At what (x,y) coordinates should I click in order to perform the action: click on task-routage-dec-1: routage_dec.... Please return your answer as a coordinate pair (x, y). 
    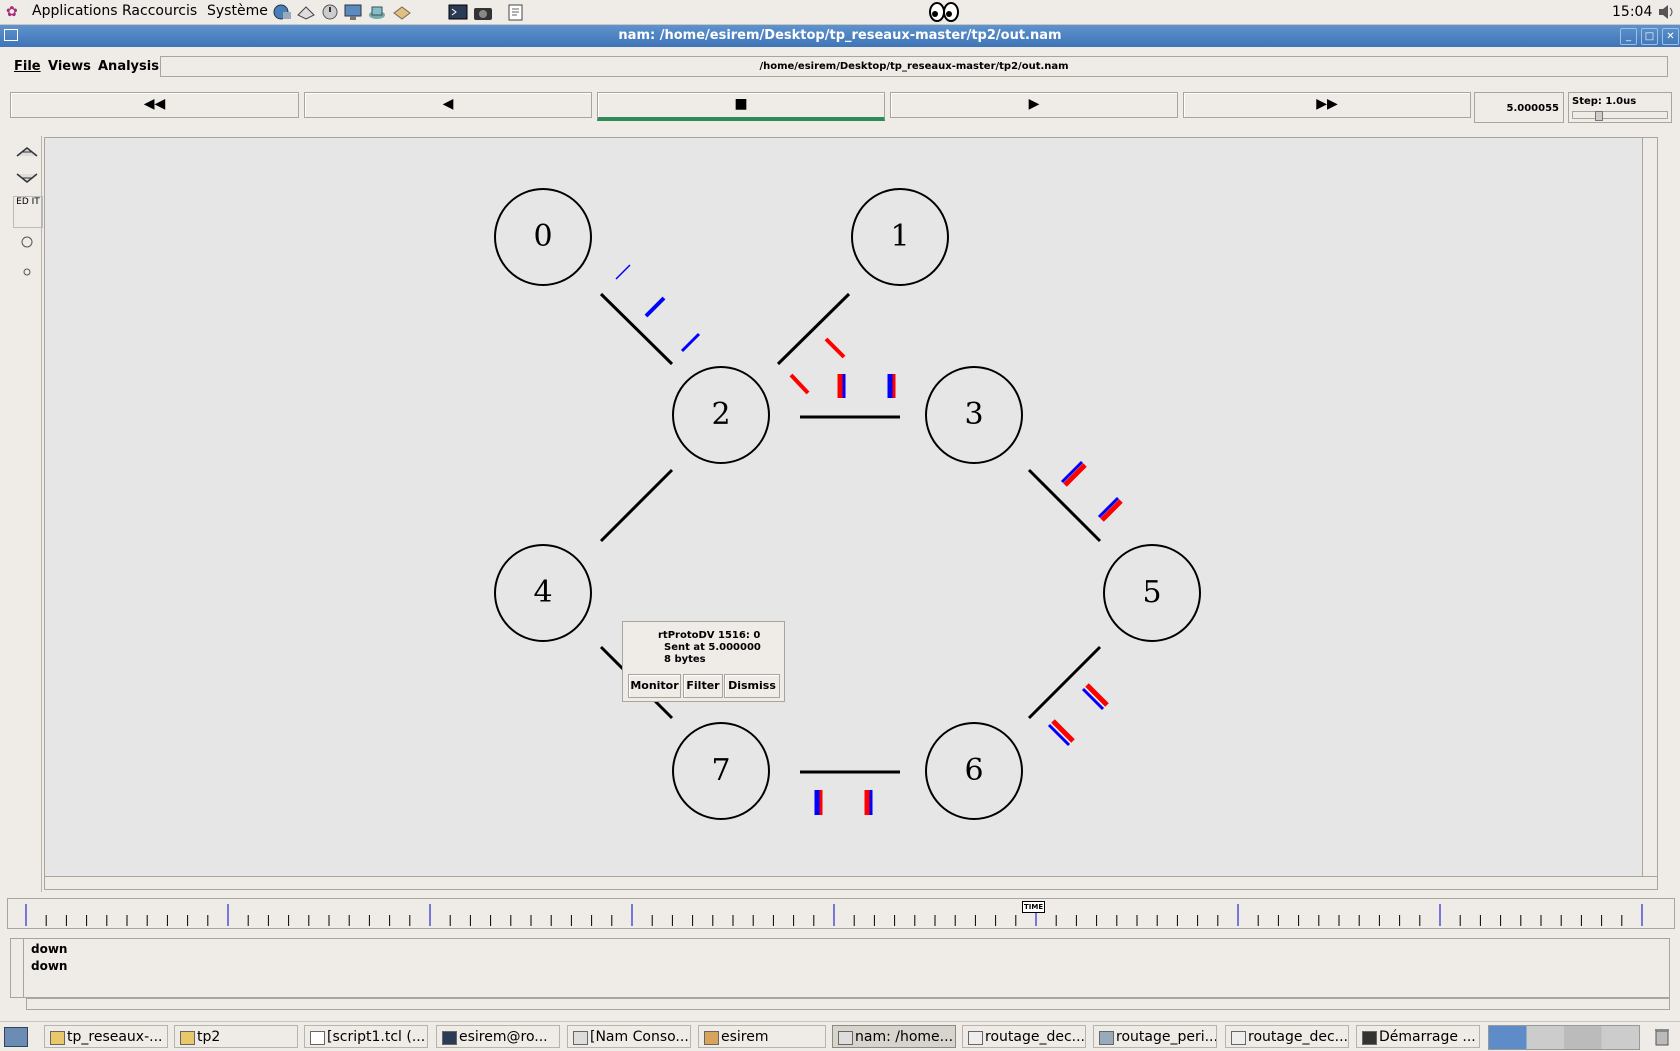
    Looking at the image, I should click on (1024, 1036).